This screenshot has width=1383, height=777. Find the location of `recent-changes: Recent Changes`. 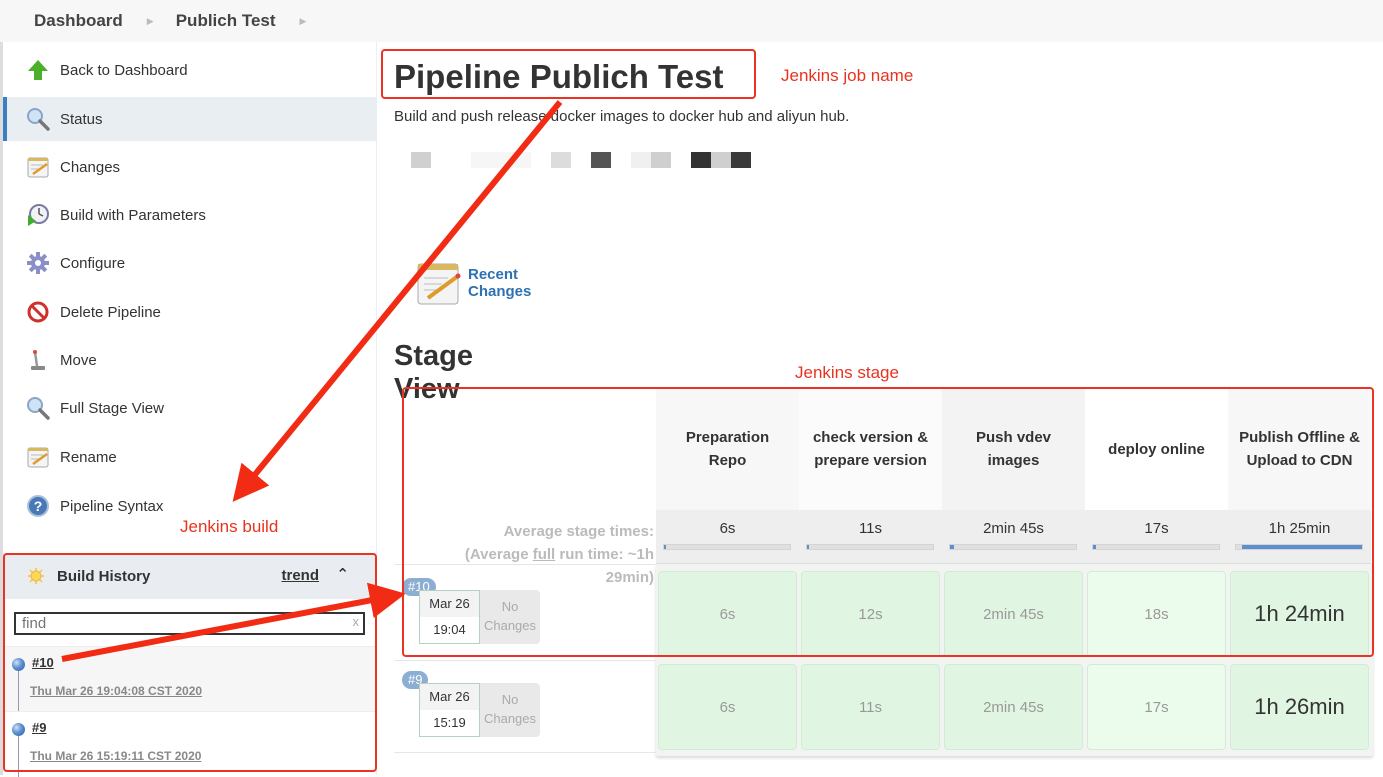

recent-changes: Recent Changes is located at coordinates (472, 283).